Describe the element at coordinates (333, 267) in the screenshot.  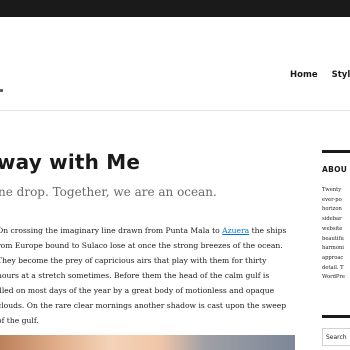
I see `widget-line: detail. T` at that location.